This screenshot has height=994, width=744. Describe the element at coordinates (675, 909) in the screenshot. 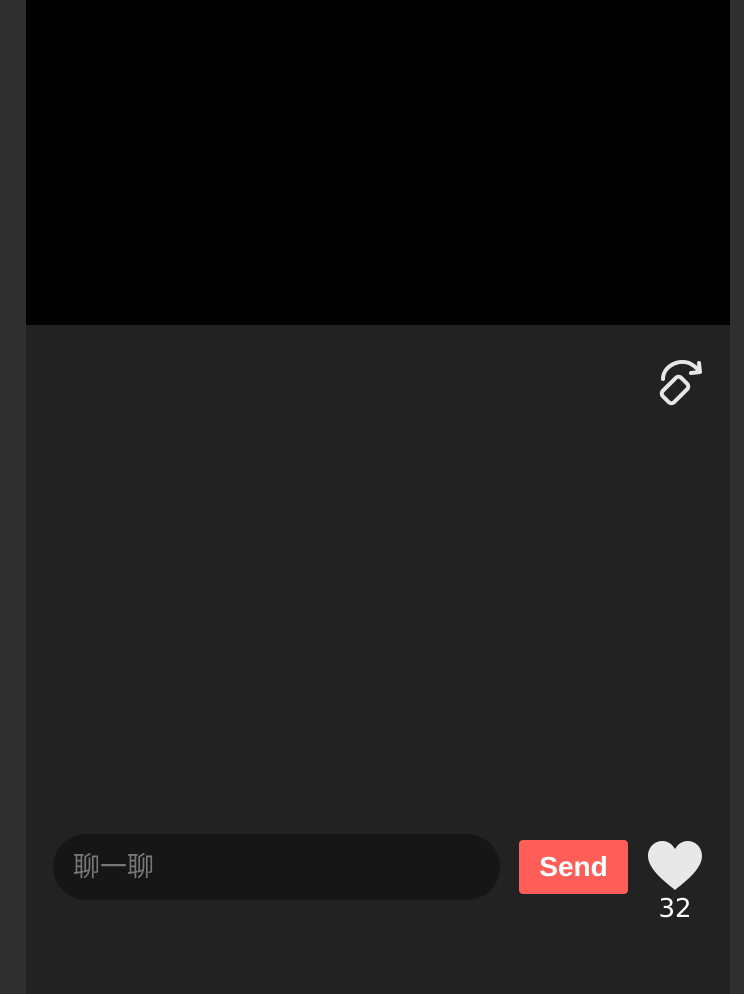

I see `like-count: 32` at that location.